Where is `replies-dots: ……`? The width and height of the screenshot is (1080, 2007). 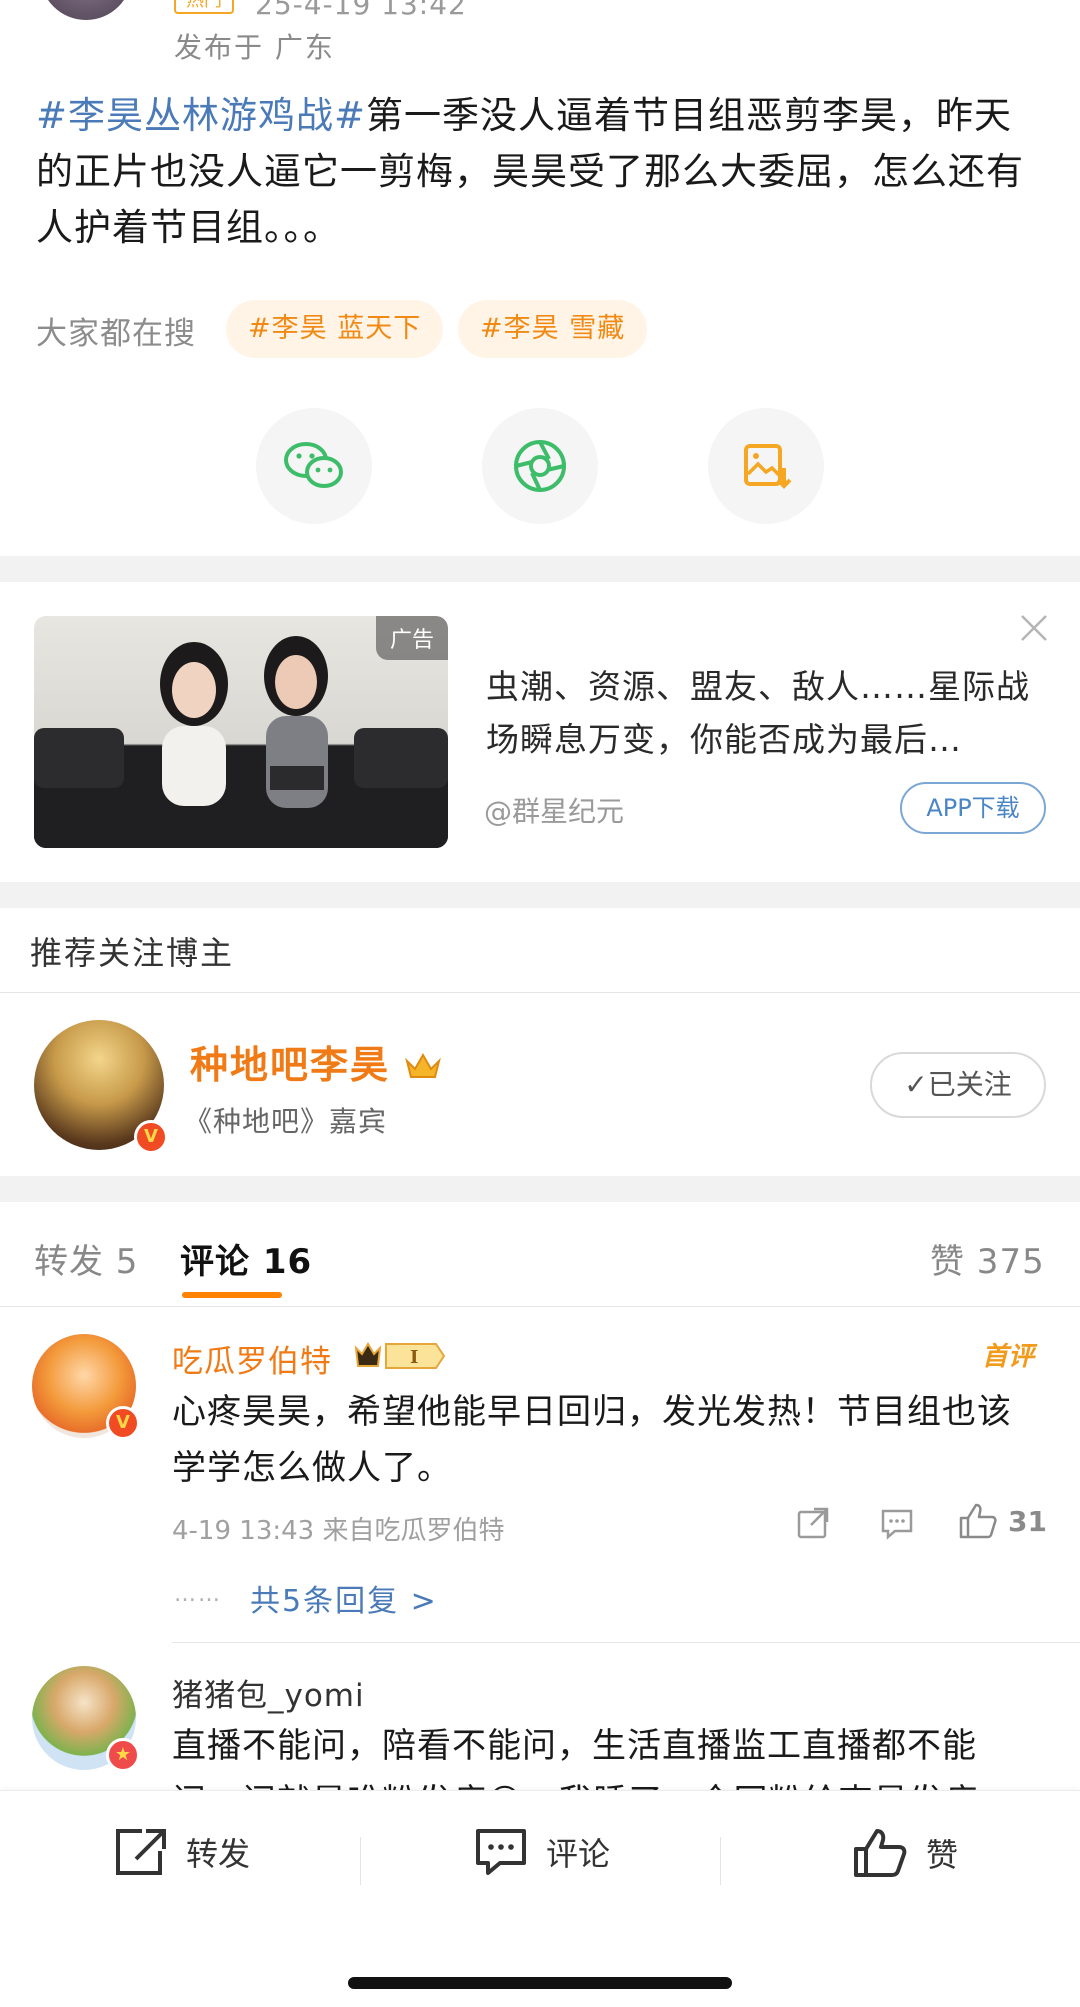 replies-dots: …… is located at coordinates (198, 1594).